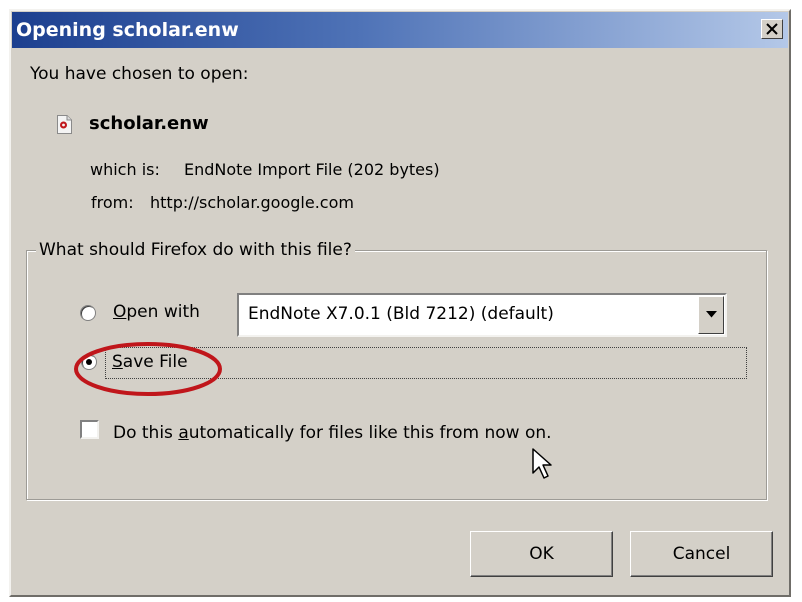 Image resolution: width=802 pixels, height=602 pixels. I want to click on open-with-radio, so click(88, 313).